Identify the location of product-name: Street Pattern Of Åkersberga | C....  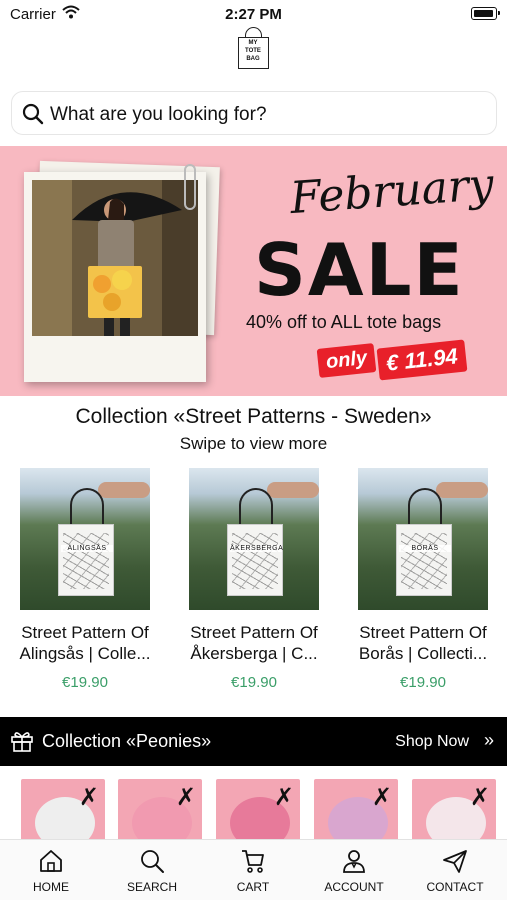
(254, 643).